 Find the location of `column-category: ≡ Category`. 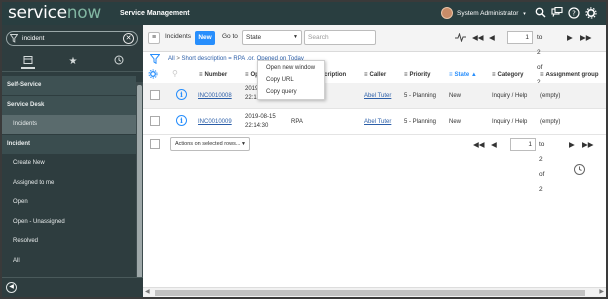

column-category: ≡ Category is located at coordinates (508, 75).